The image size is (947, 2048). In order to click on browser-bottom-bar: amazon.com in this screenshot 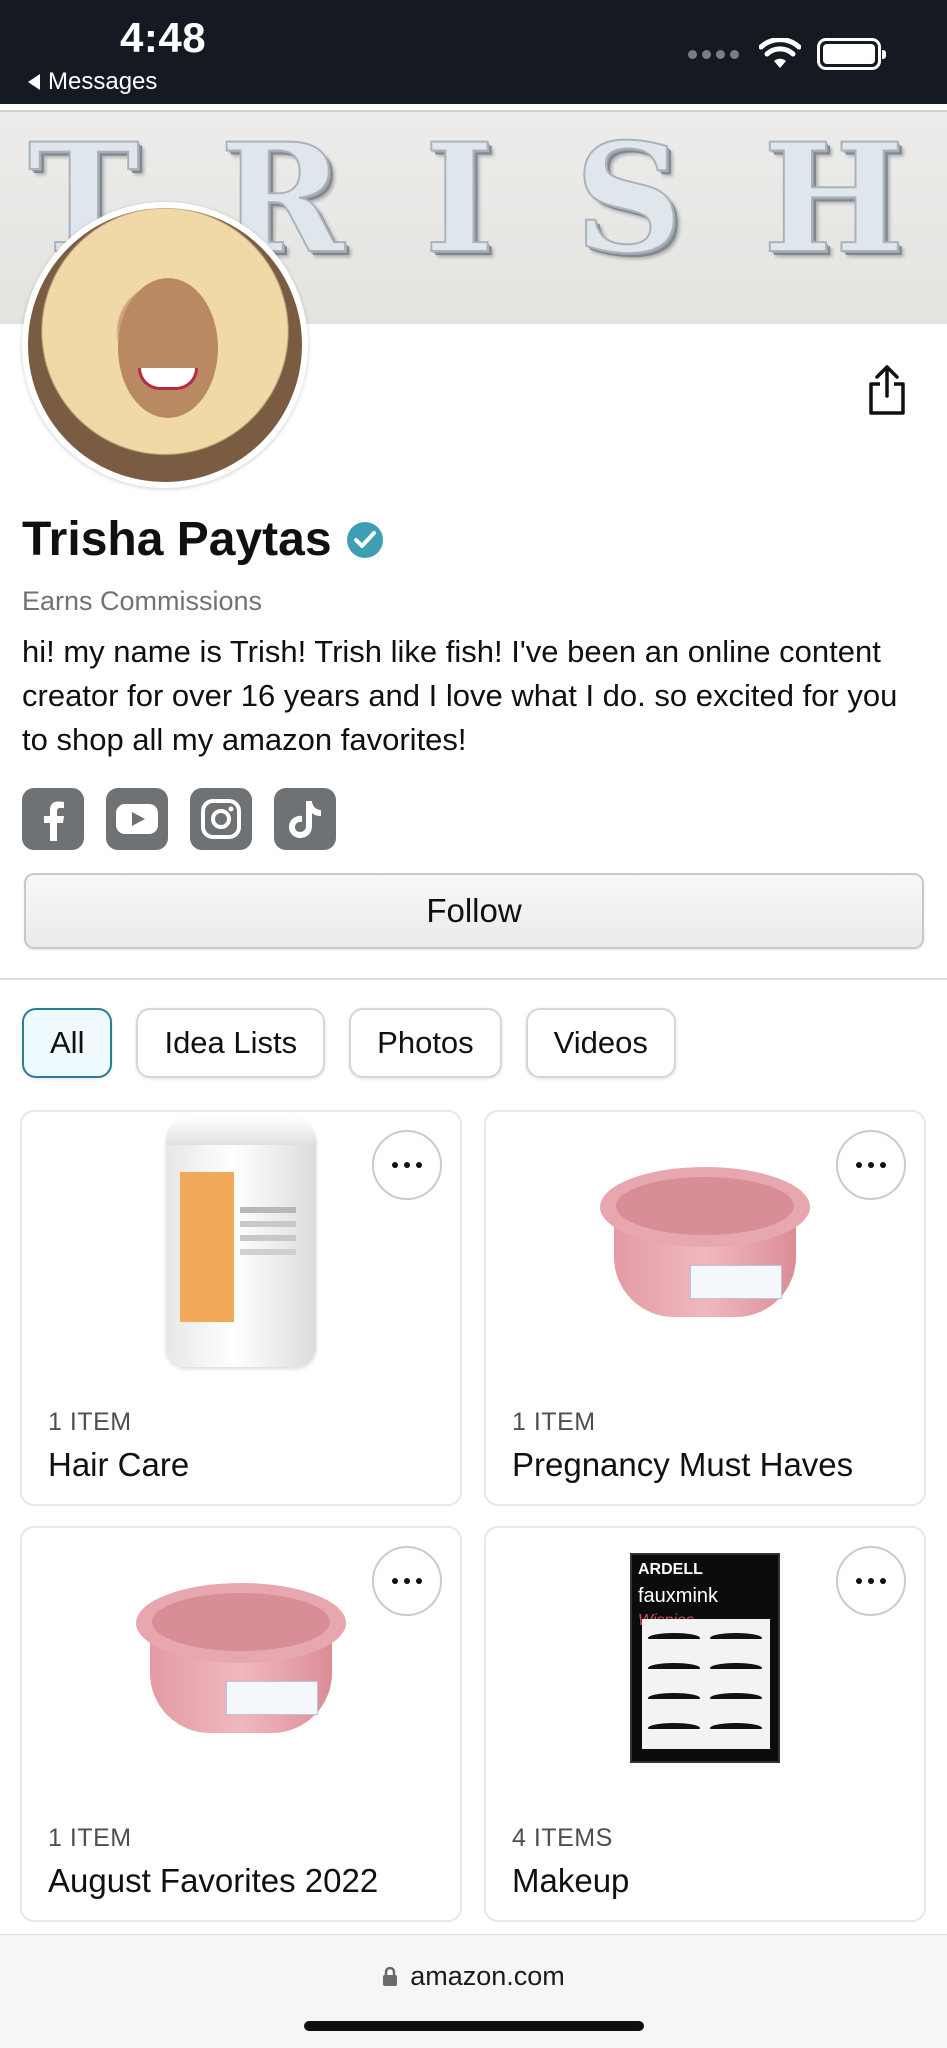, I will do `click(473, 1991)`.